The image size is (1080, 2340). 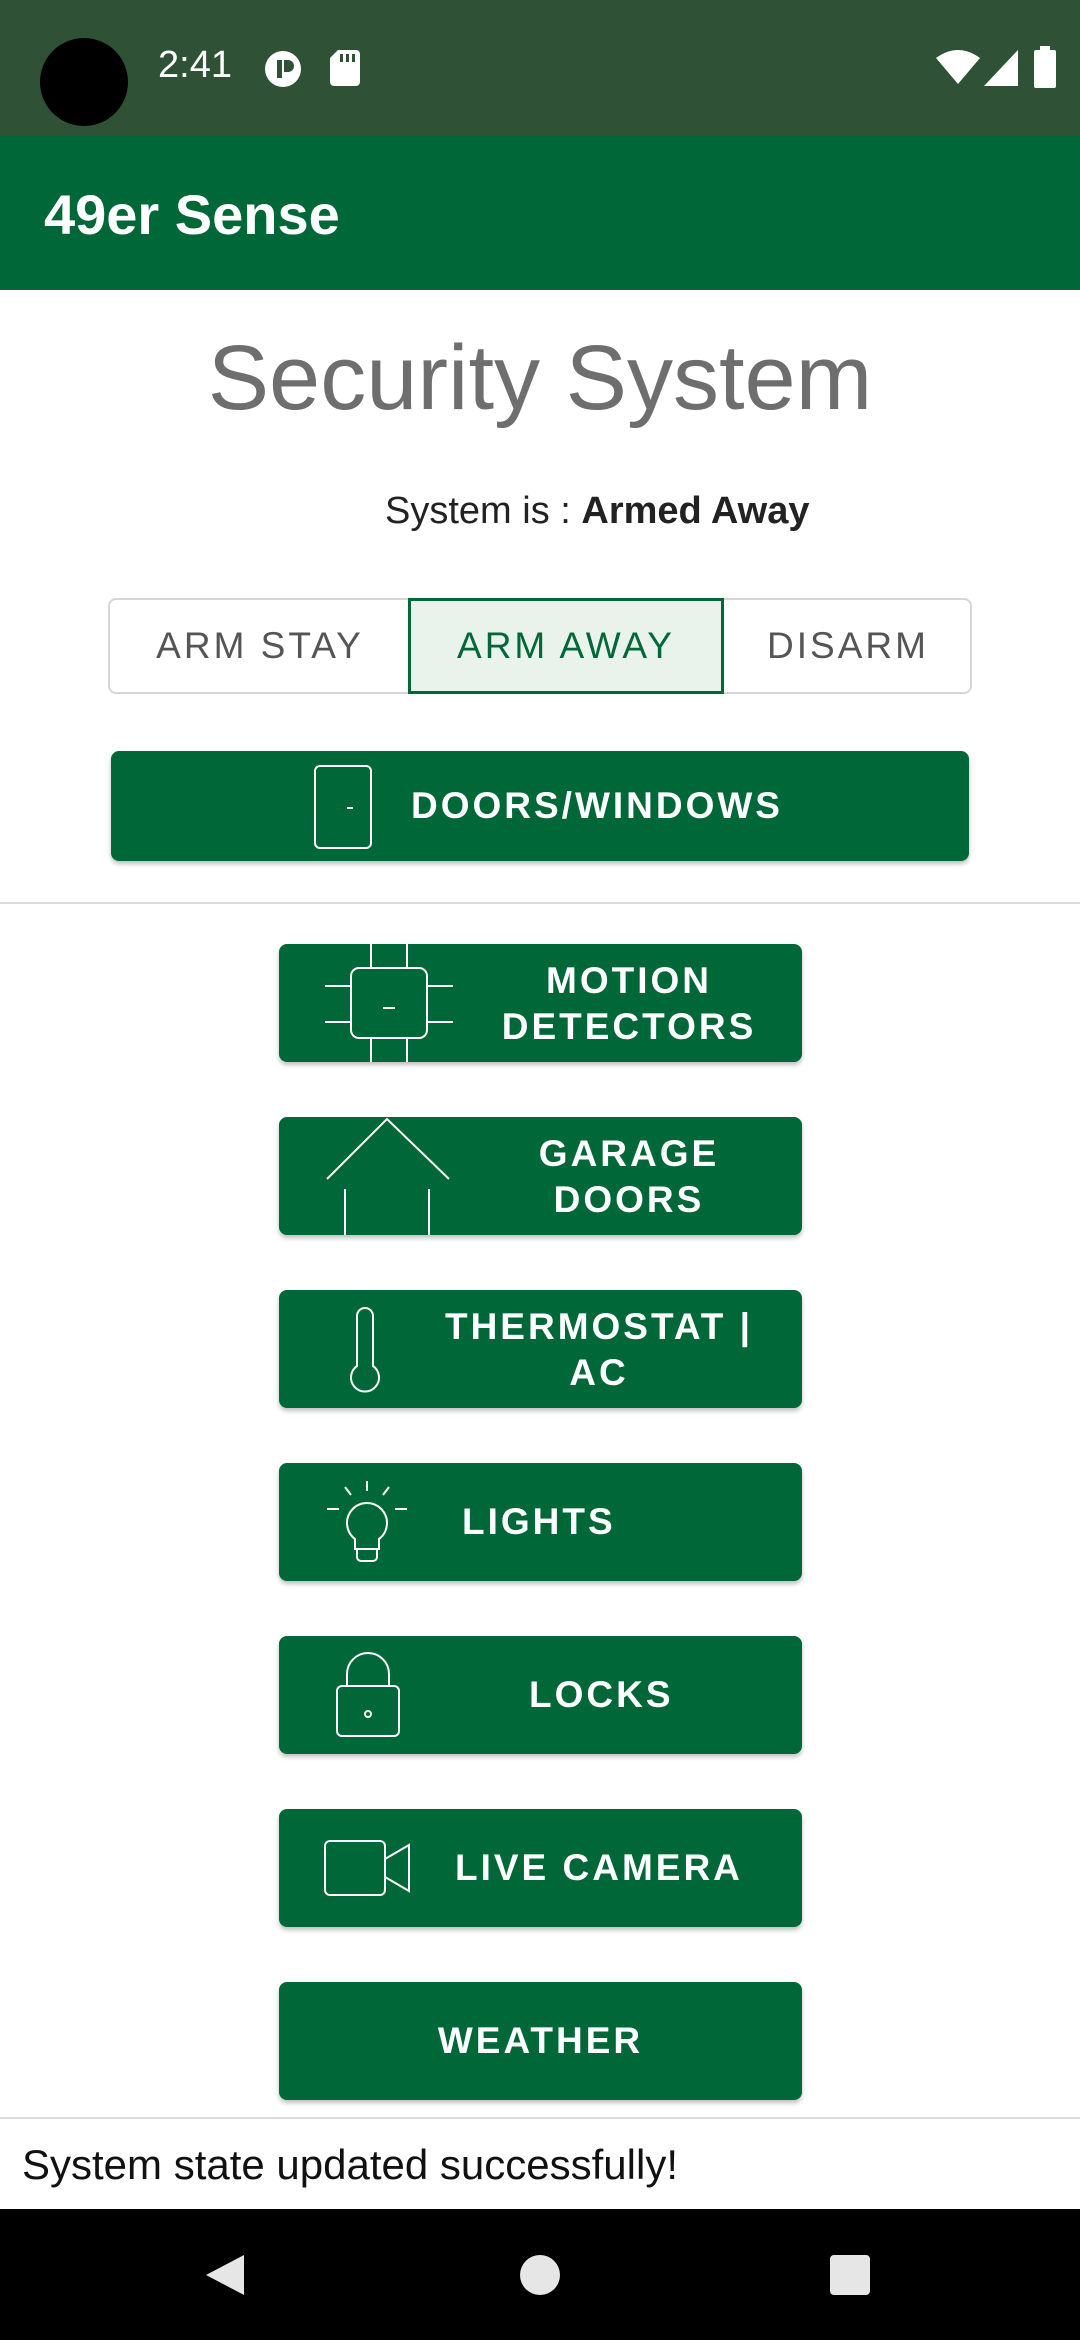 I want to click on section-divider, so click(x=540, y=903).